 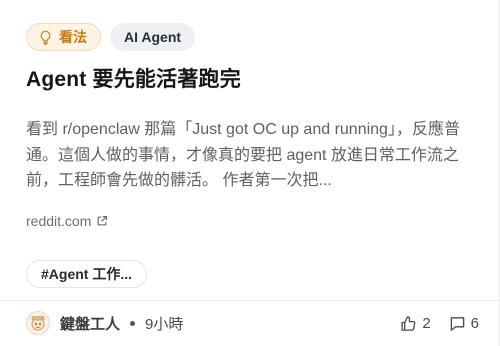 I want to click on author-name: 鍵盤工人, so click(x=90, y=324).